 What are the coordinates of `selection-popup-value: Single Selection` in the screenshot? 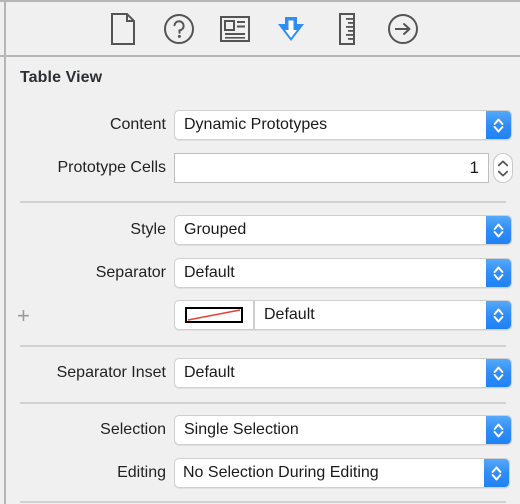 It's located at (241, 429).